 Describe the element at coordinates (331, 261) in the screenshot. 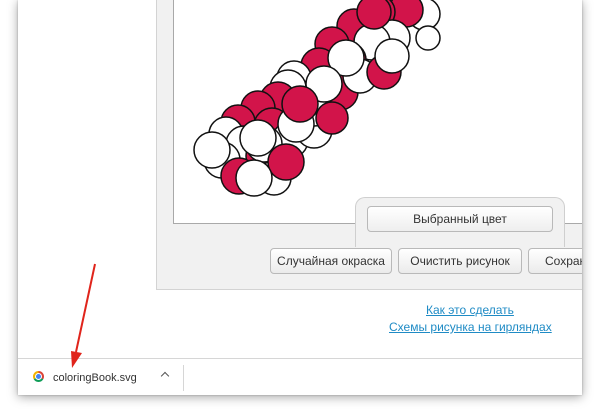

I see `random-coloring-button: Случайная окраска` at that location.